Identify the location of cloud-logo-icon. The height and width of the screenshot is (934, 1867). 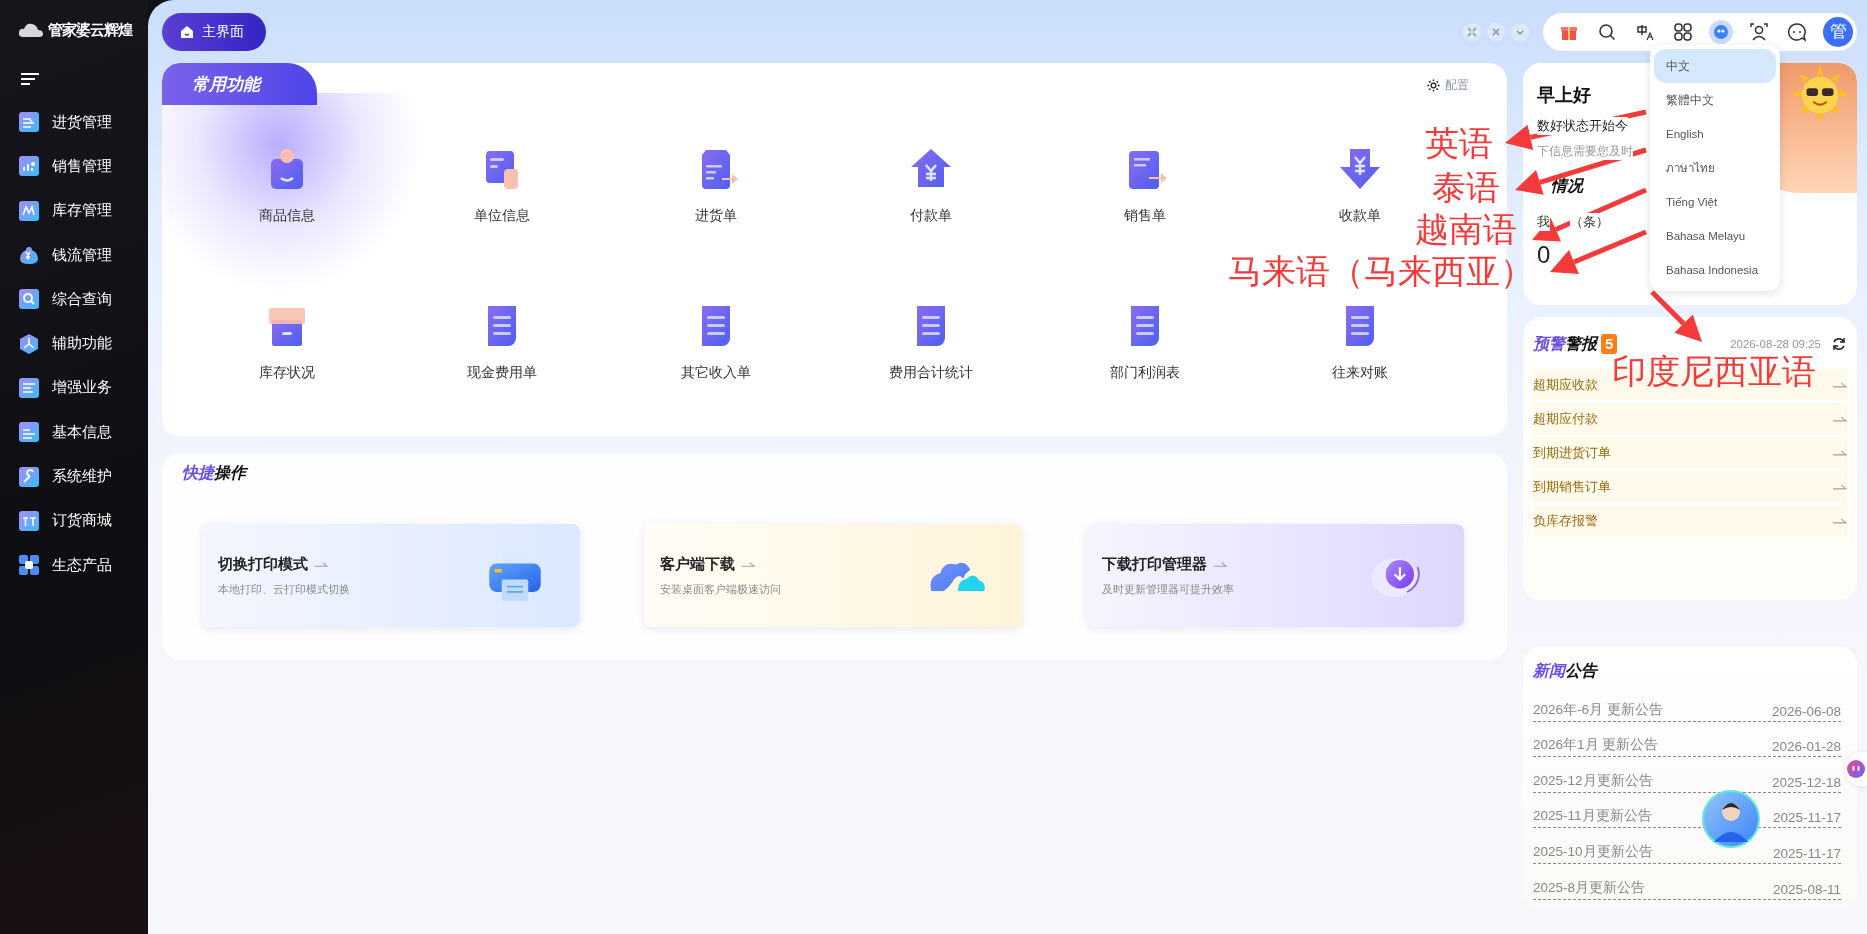
(31, 30).